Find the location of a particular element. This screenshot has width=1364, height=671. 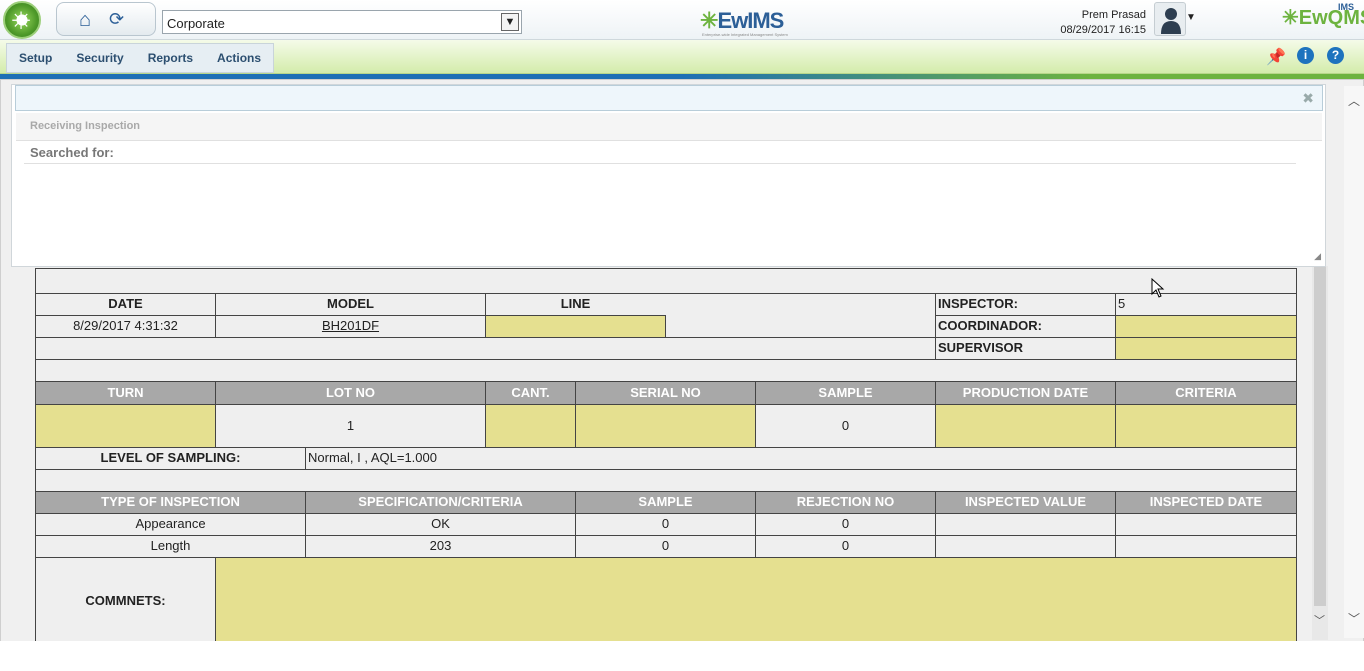

cant-header: CANT. is located at coordinates (530, 393).